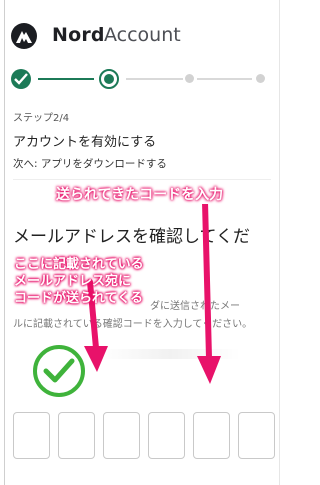  I want to click on annotation-enter-code: 送られてきたコードを入力, so click(140, 195).